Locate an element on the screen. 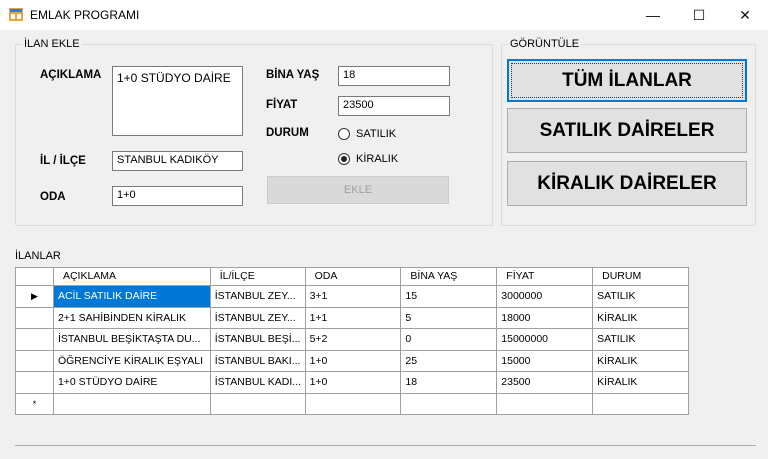  radio-satilik-label: SATILIK is located at coordinates (376, 134).